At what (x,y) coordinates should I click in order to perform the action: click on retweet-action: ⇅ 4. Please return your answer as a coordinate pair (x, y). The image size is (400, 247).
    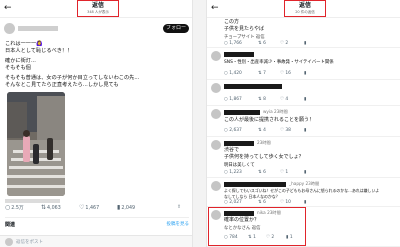
    Looking at the image, I should click on (262, 131).